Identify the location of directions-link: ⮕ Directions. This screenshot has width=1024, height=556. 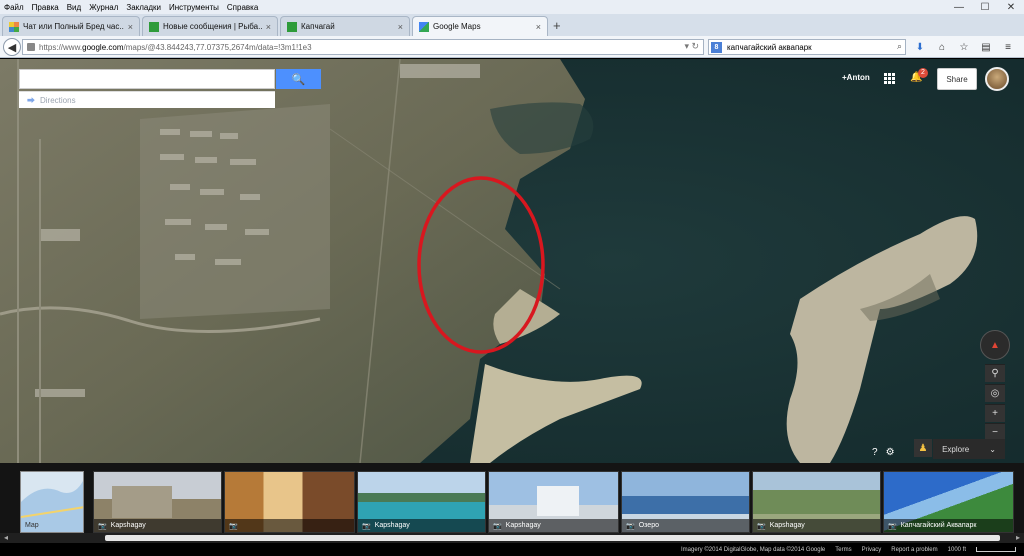
(147, 99).